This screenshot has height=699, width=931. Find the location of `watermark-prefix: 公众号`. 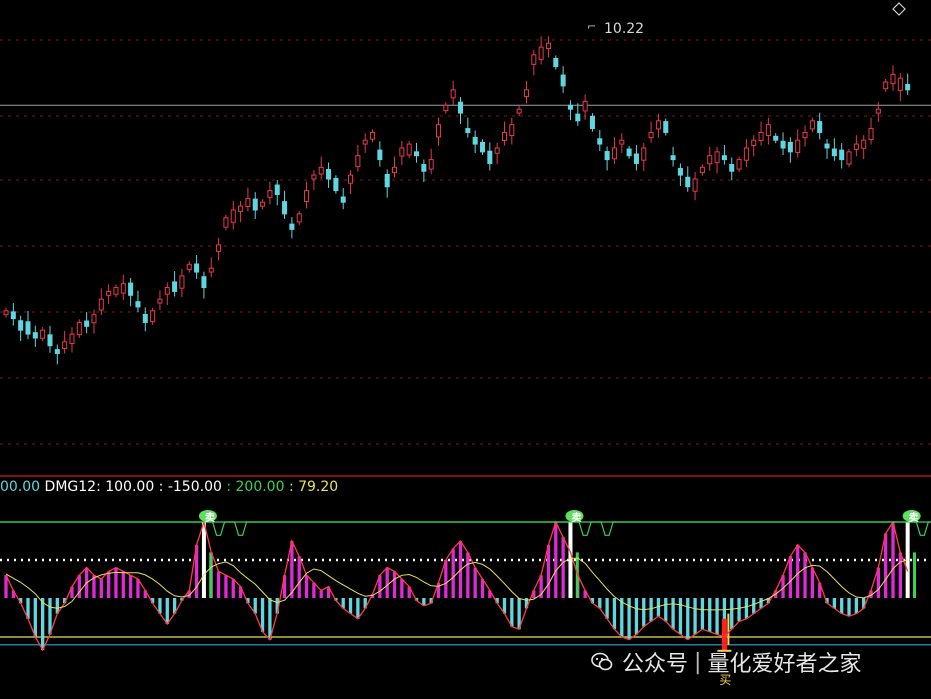

watermark-prefix: 公众号 is located at coordinates (655, 664).